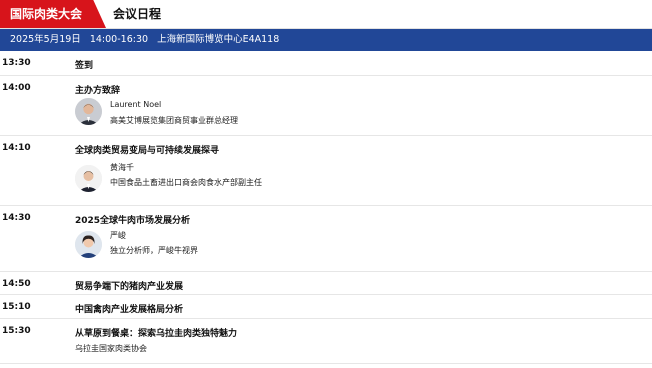 Image resolution: width=652 pixels, height=368 pixels. I want to click on top-bar: 国际肉类大会 会议日程, so click(326, 14).